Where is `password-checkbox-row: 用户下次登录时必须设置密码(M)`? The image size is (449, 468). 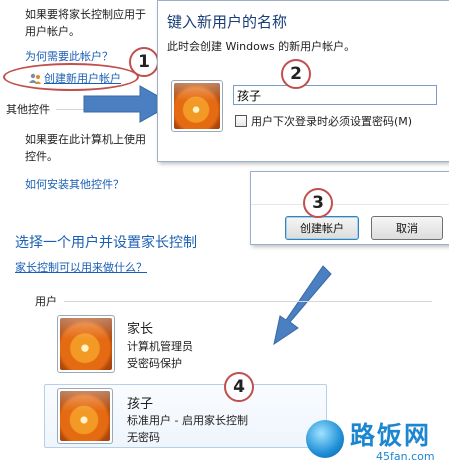
password-checkbox-row: 用户下次登录时必须设置密码(M) is located at coordinates (323, 121).